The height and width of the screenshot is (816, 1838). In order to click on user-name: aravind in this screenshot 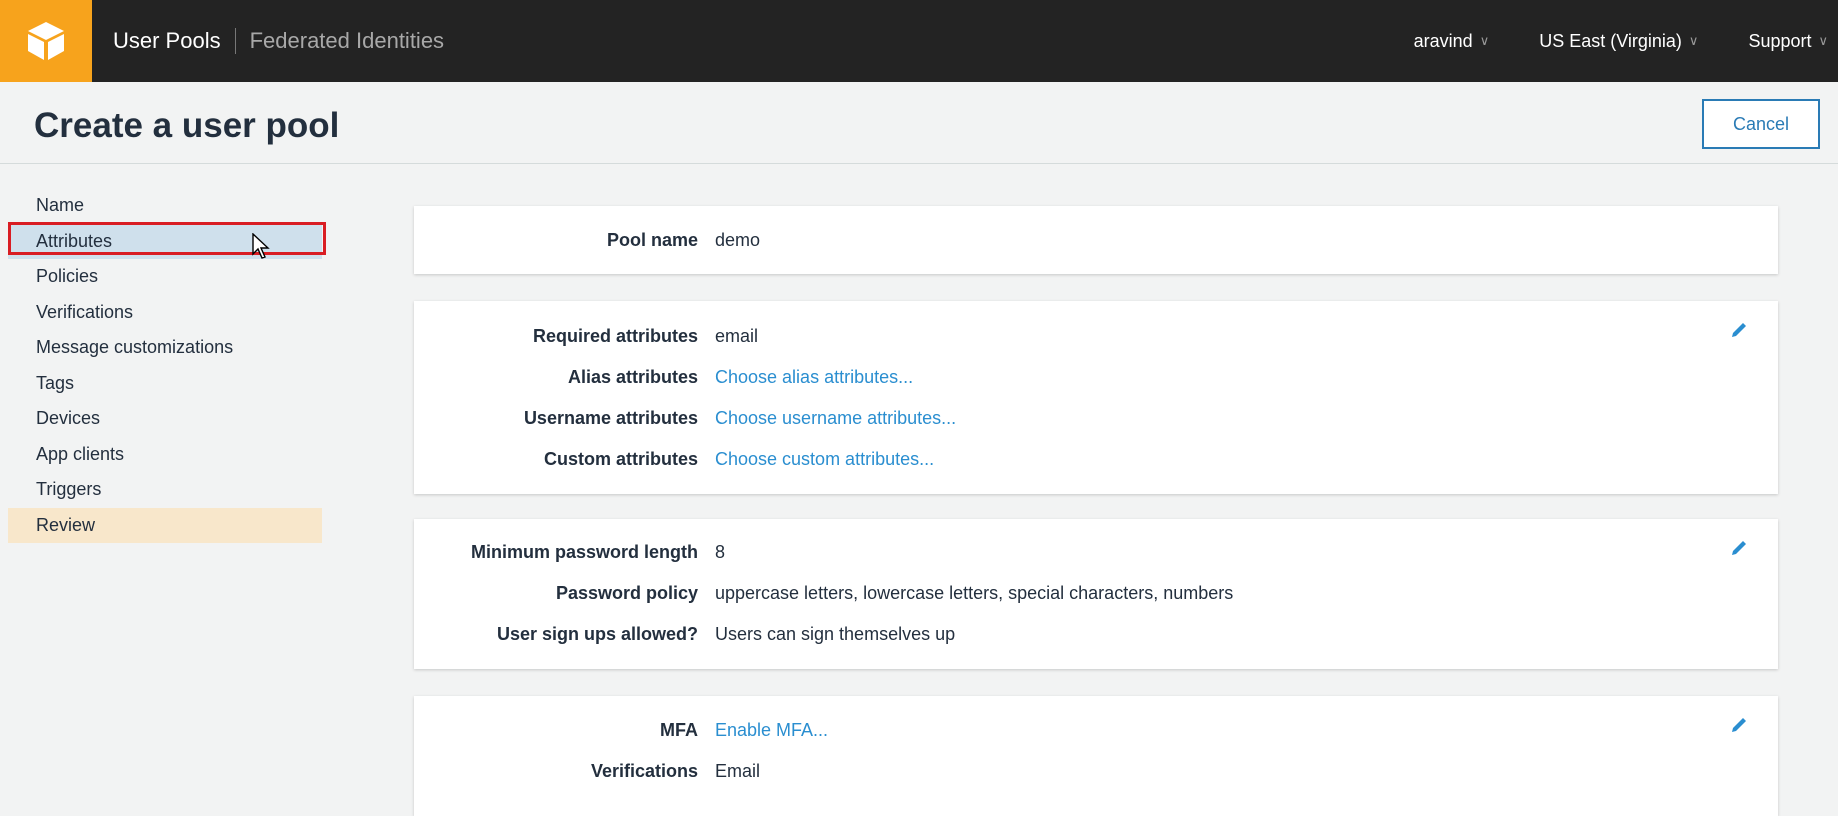, I will do `click(1443, 40)`.